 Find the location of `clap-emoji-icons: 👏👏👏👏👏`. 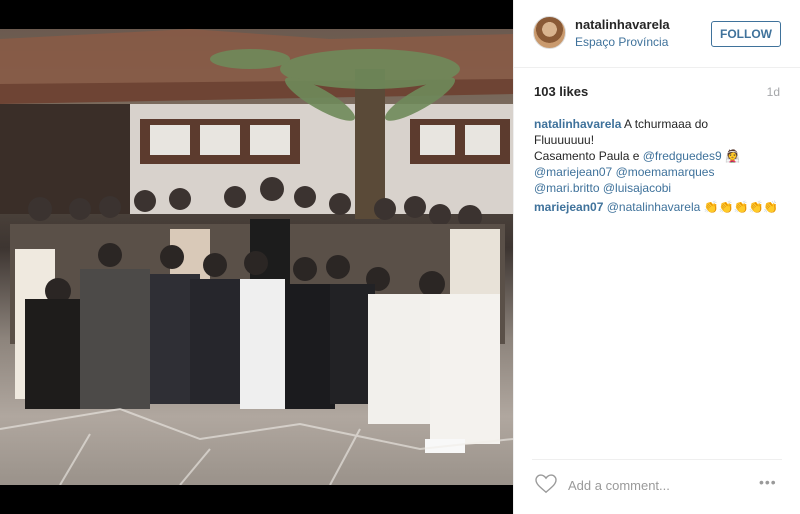

clap-emoji-icons: 👏👏👏👏👏 is located at coordinates (741, 207).